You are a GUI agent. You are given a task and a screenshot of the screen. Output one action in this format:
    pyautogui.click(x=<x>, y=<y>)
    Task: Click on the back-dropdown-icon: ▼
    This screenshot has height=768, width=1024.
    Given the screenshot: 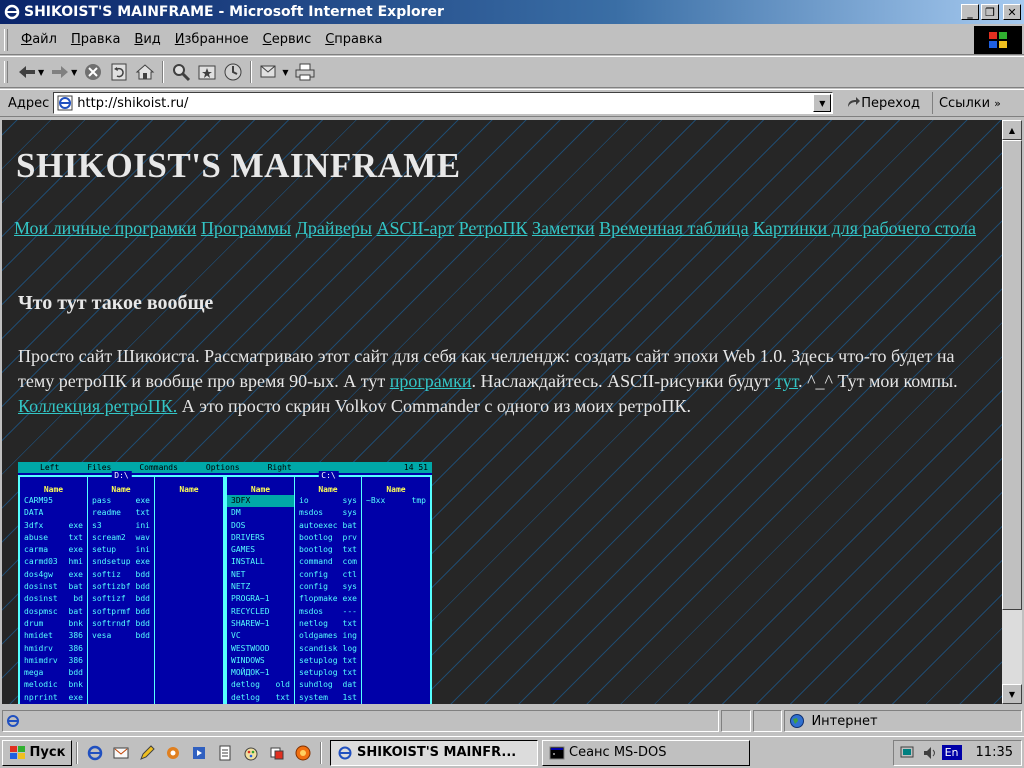 What is the action you would take?
    pyautogui.click(x=41, y=72)
    